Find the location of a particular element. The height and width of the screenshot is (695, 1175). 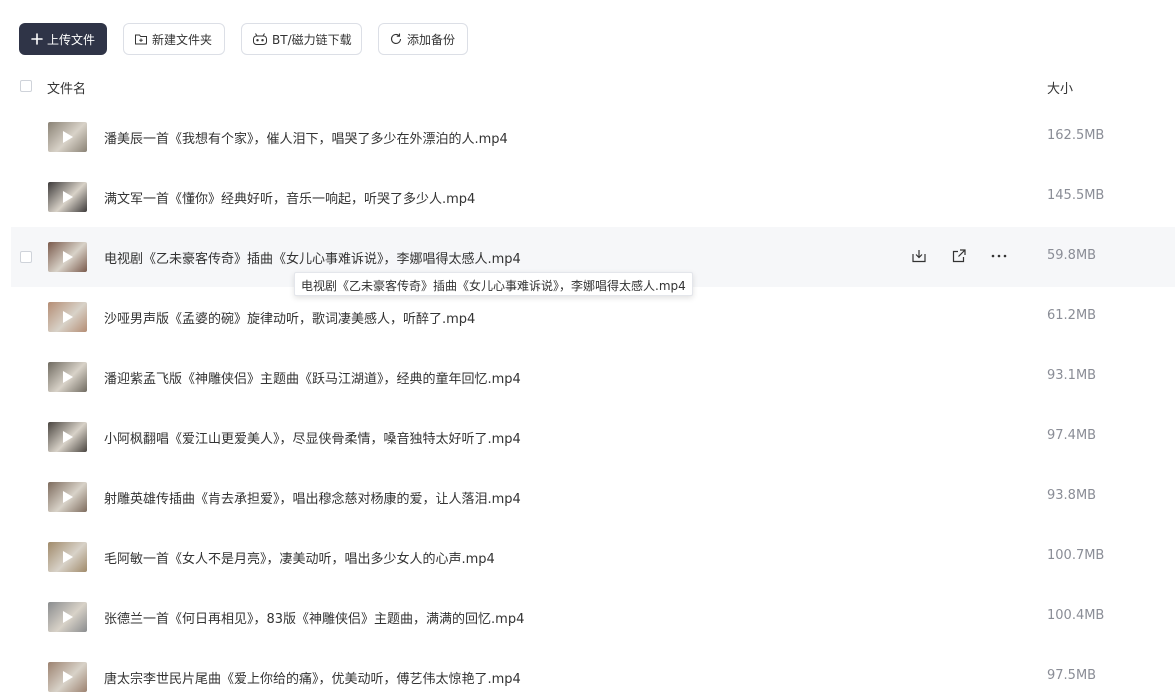

file-size: 97.5MB is located at coordinates (1072, 675).